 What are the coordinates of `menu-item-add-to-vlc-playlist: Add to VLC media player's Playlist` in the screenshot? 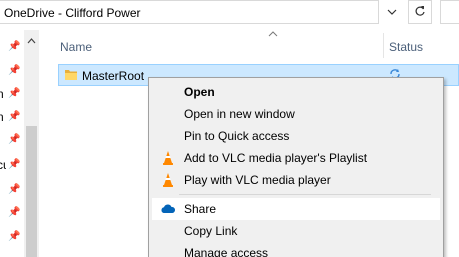 It's located at (296, 158).